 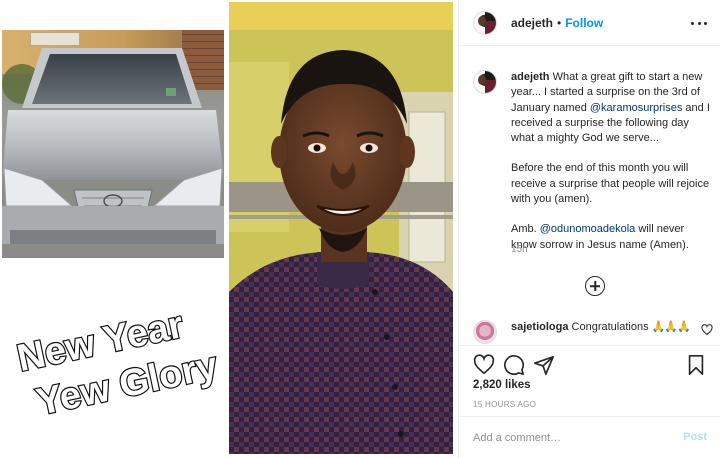 What do you see at coordinates (590, 366) in the screenshot?
I see `action-bar` at bounding box center [590, 366].